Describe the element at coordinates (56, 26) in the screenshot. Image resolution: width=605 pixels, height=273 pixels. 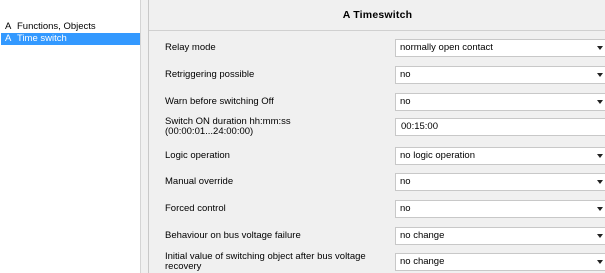
I see `tree-item-label: Functions, Objects` at that location.